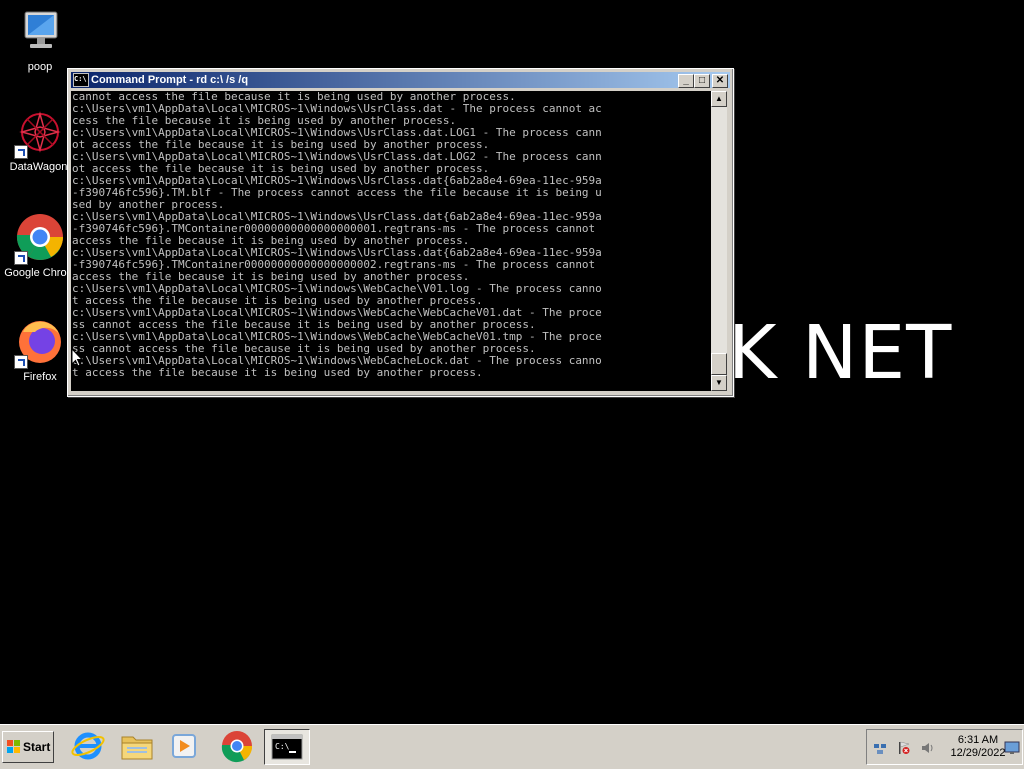 This screenshot has height=769, width=1024. Describe the element at coordinates (37, 747) in the screenshot. I see `start-label: Start` at that location.